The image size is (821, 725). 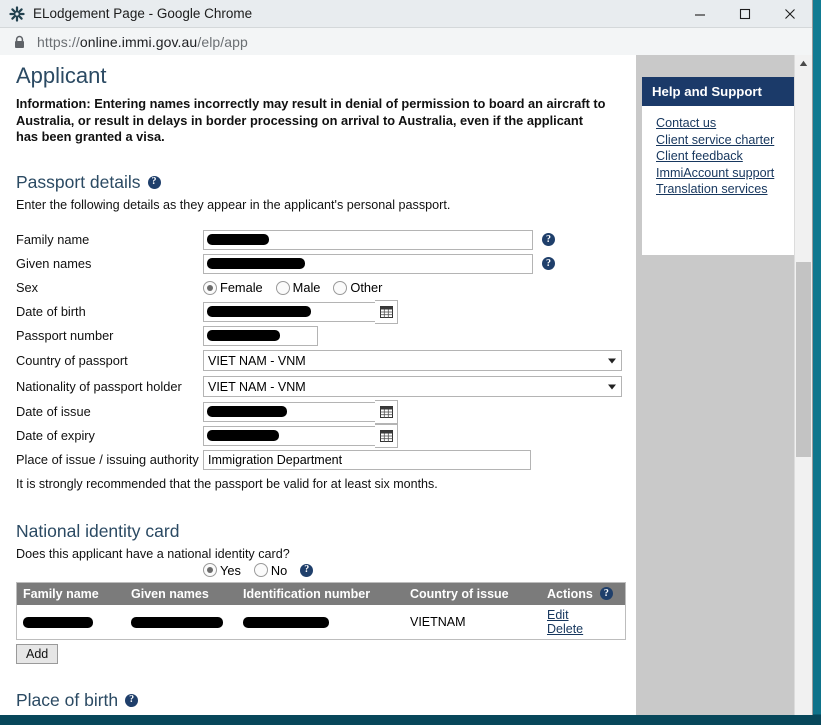 I want to click on date-of-birth-label: Date of birth, so click(x=51, y=312).